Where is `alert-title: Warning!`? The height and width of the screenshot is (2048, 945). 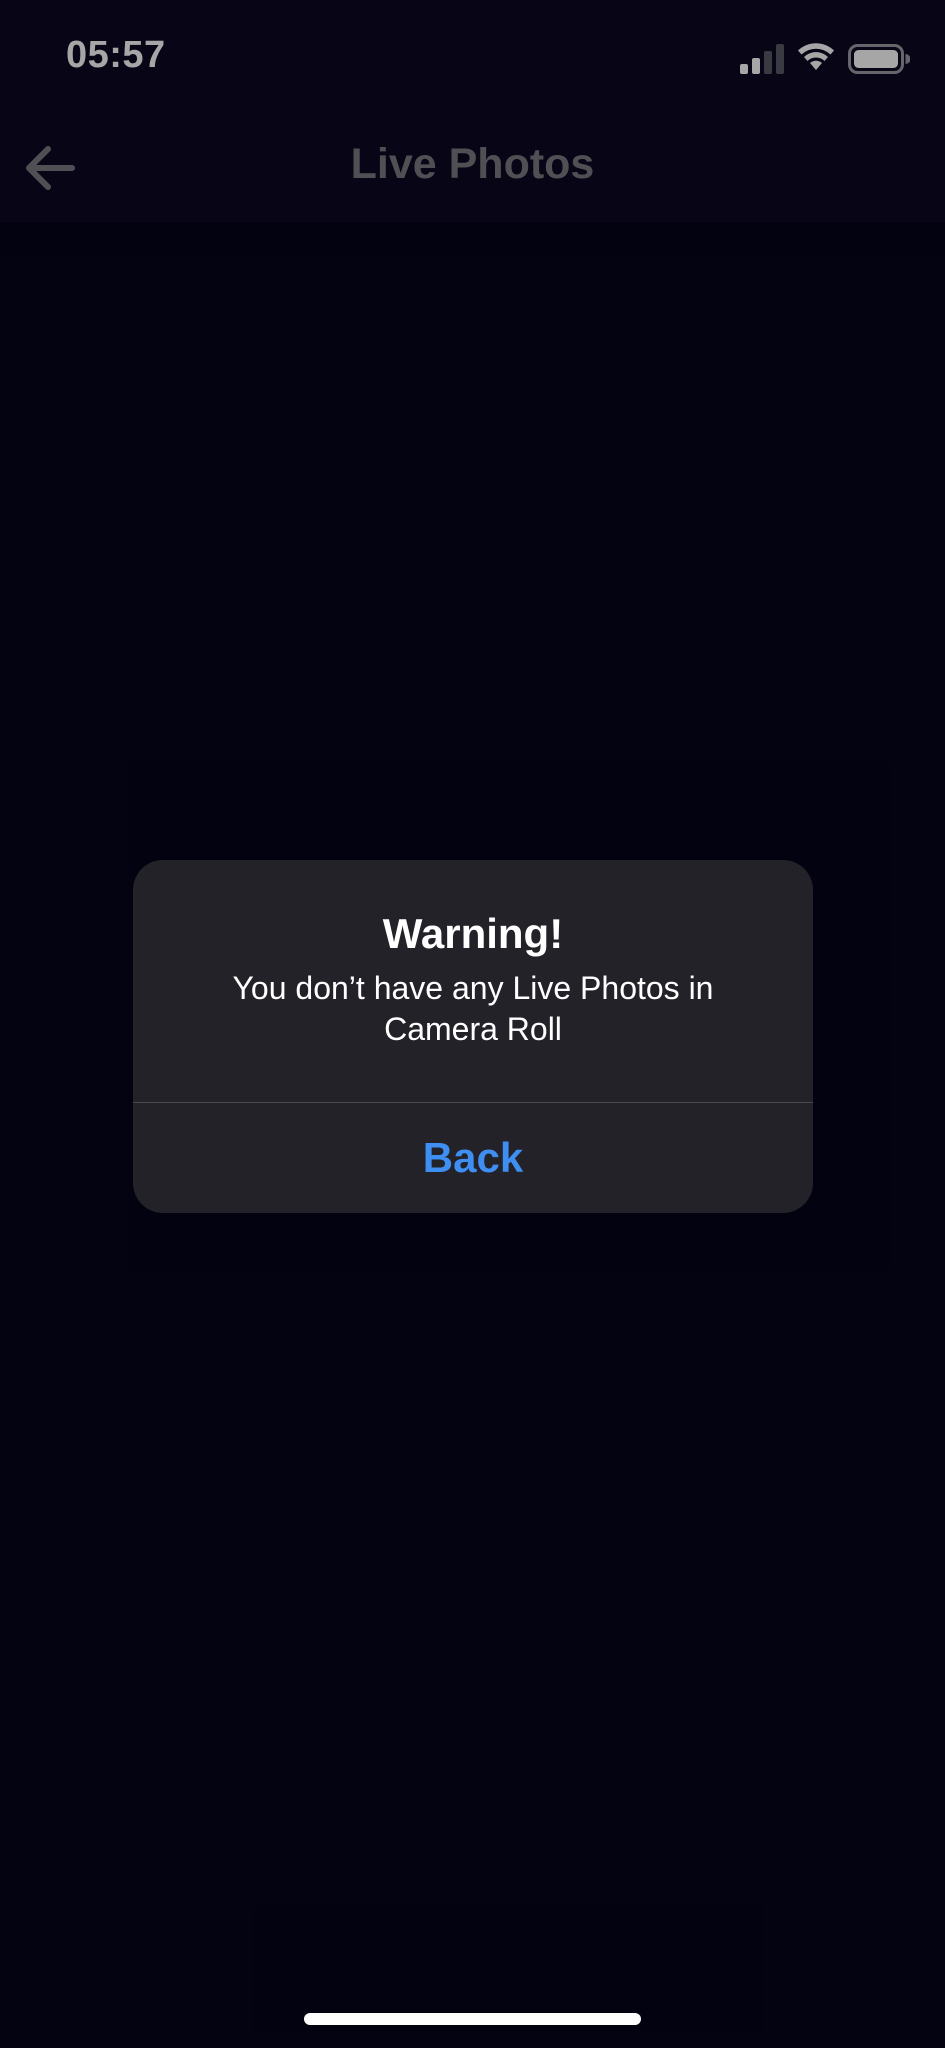 alert-title: Warning! is located at coordinates (473, 933).